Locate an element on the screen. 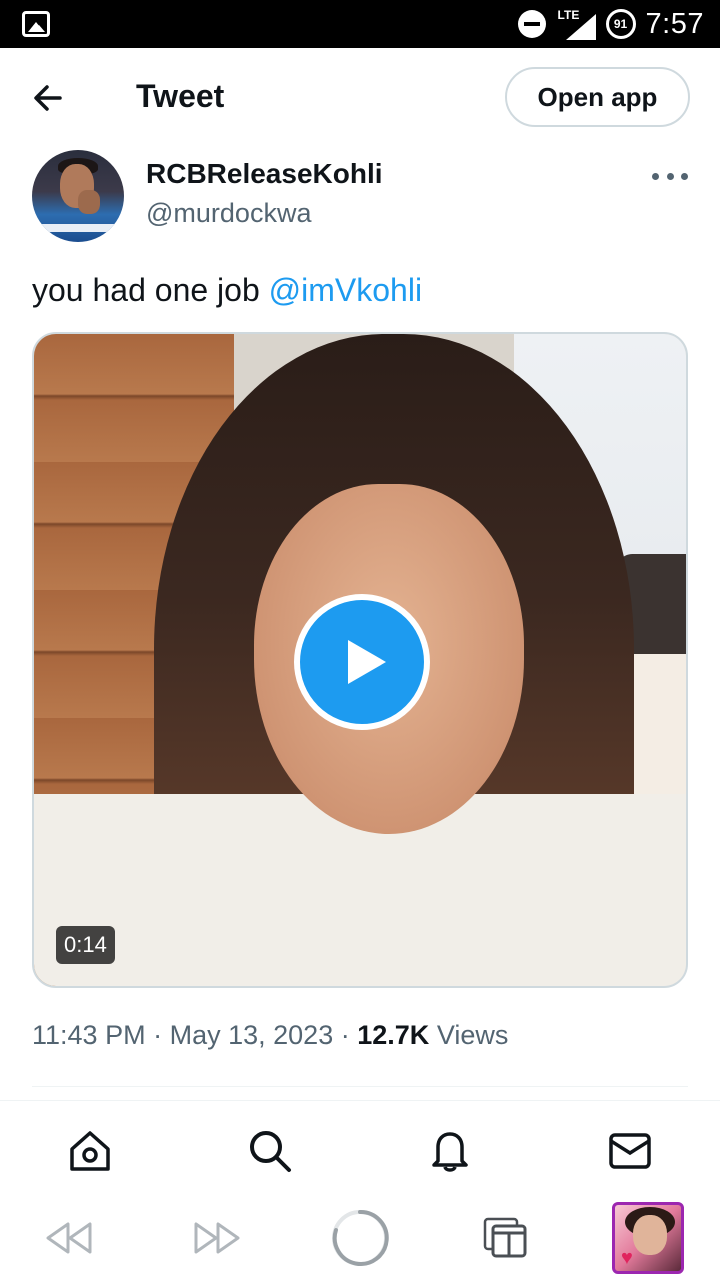  home-icon is located at coordinates (90, 1151).